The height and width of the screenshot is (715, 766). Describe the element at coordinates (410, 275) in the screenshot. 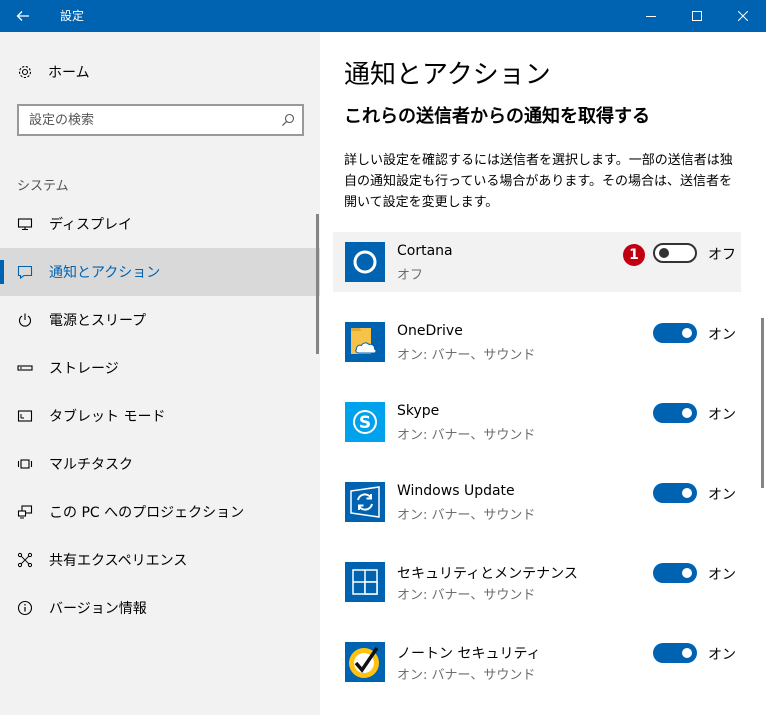

I see `sender-status: オフ` at that location.